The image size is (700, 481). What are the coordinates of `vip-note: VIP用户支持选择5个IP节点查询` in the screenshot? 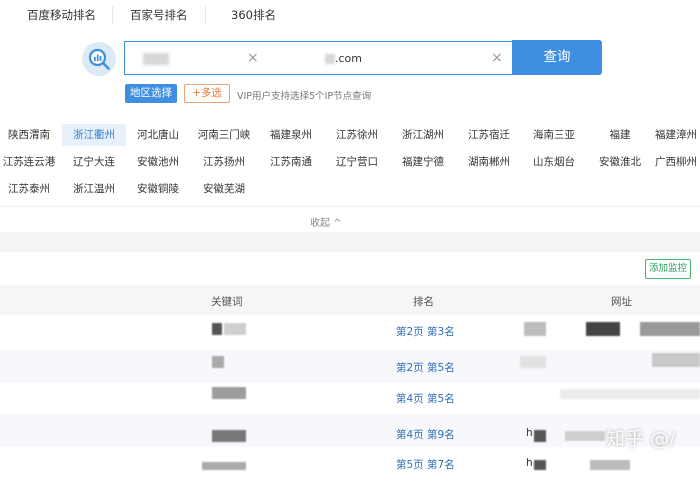 It's located at (304, 96).